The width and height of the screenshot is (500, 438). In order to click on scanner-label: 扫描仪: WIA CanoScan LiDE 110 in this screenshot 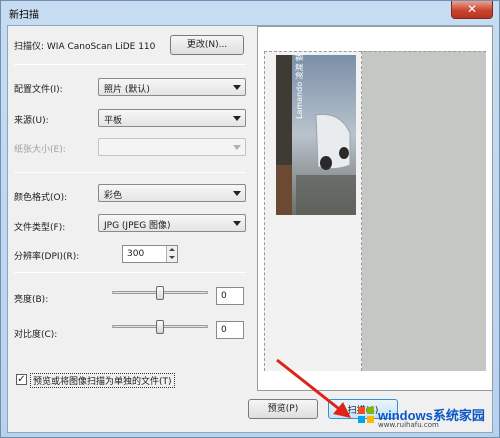, I will do `click(85, 47)`.